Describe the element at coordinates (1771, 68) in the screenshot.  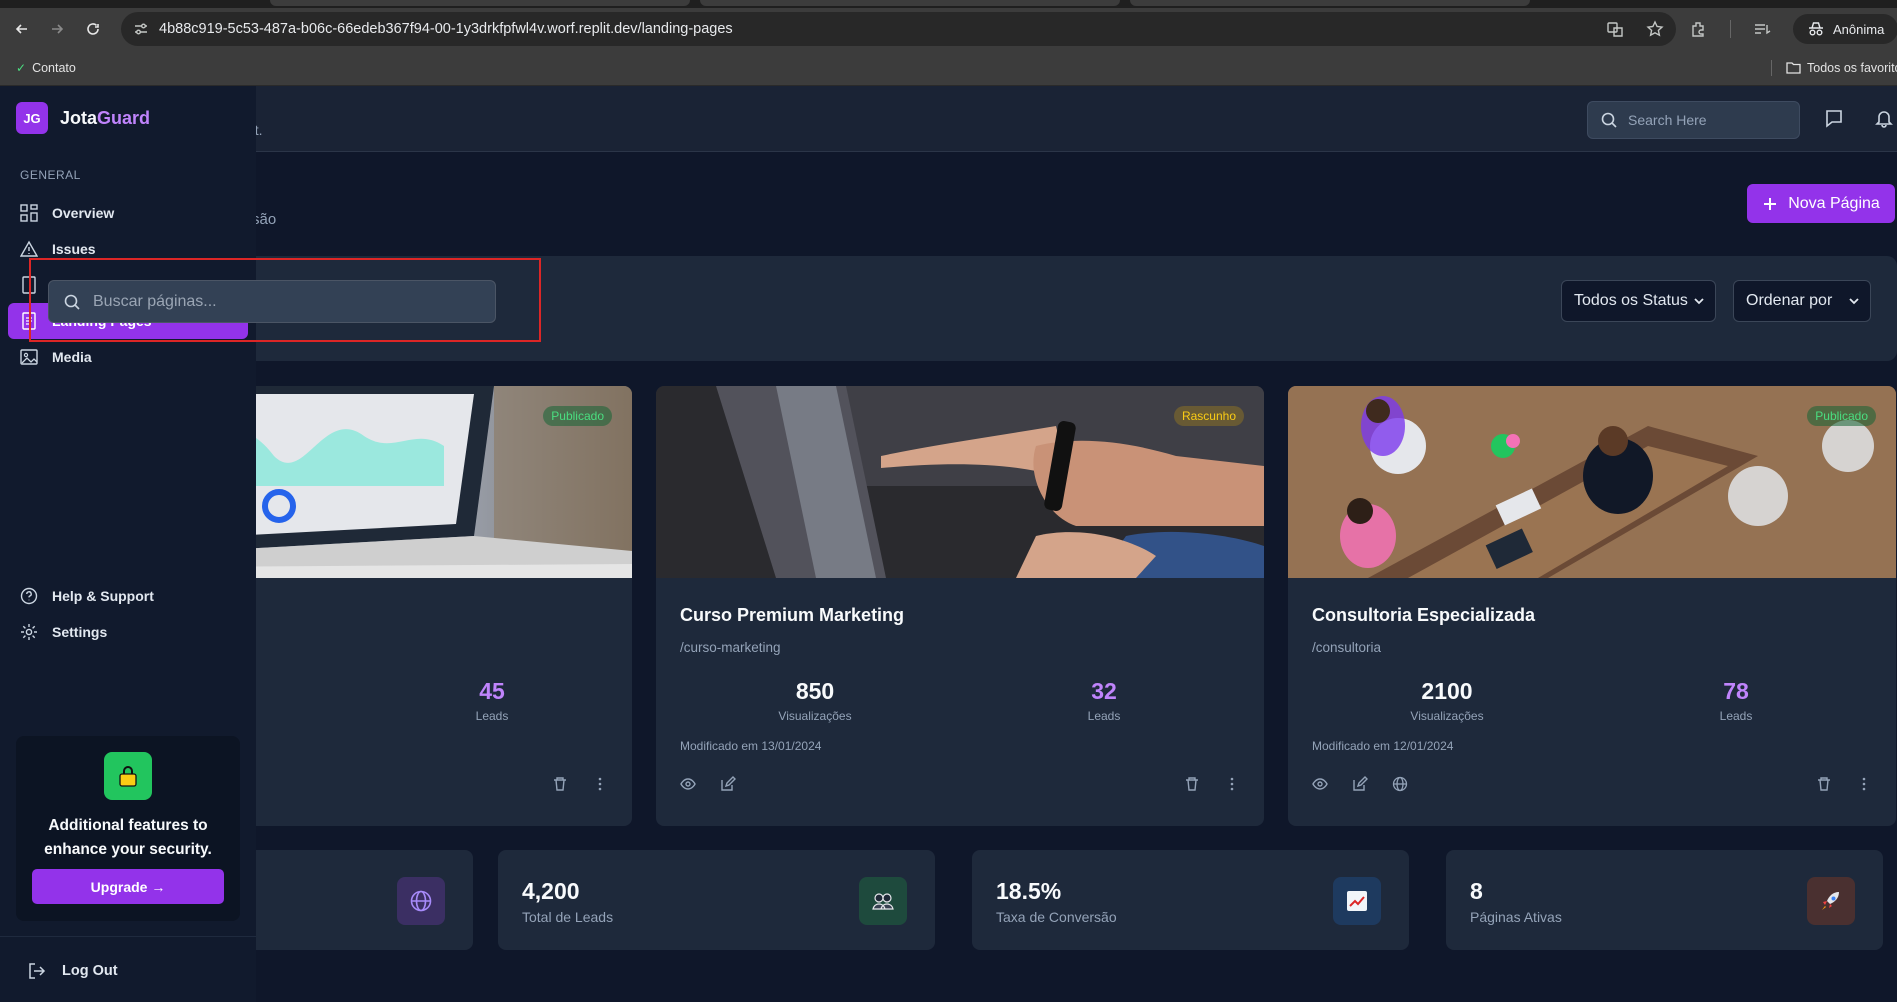
I see `bookmarks-divider` at that location.